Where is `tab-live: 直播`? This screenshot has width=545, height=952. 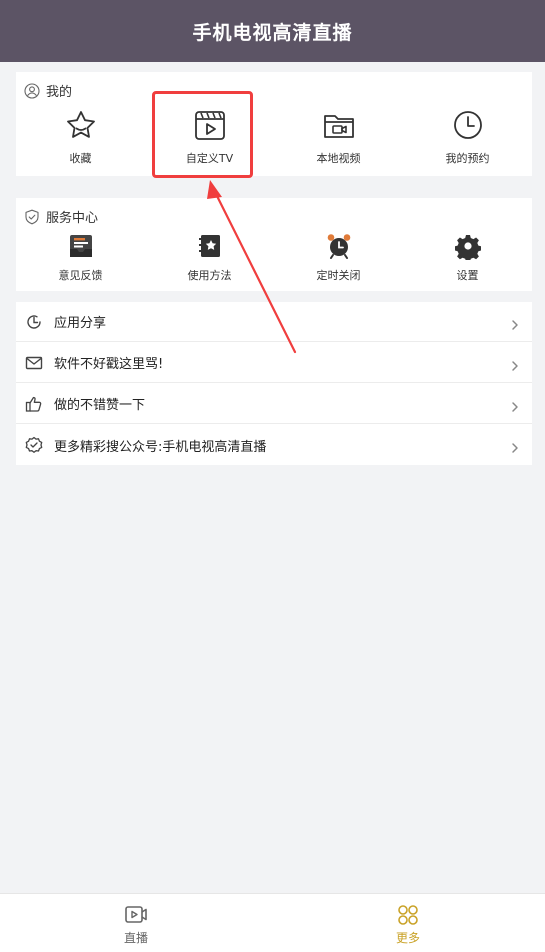
tab-live: 直播 is located at coordinates (136, 923).